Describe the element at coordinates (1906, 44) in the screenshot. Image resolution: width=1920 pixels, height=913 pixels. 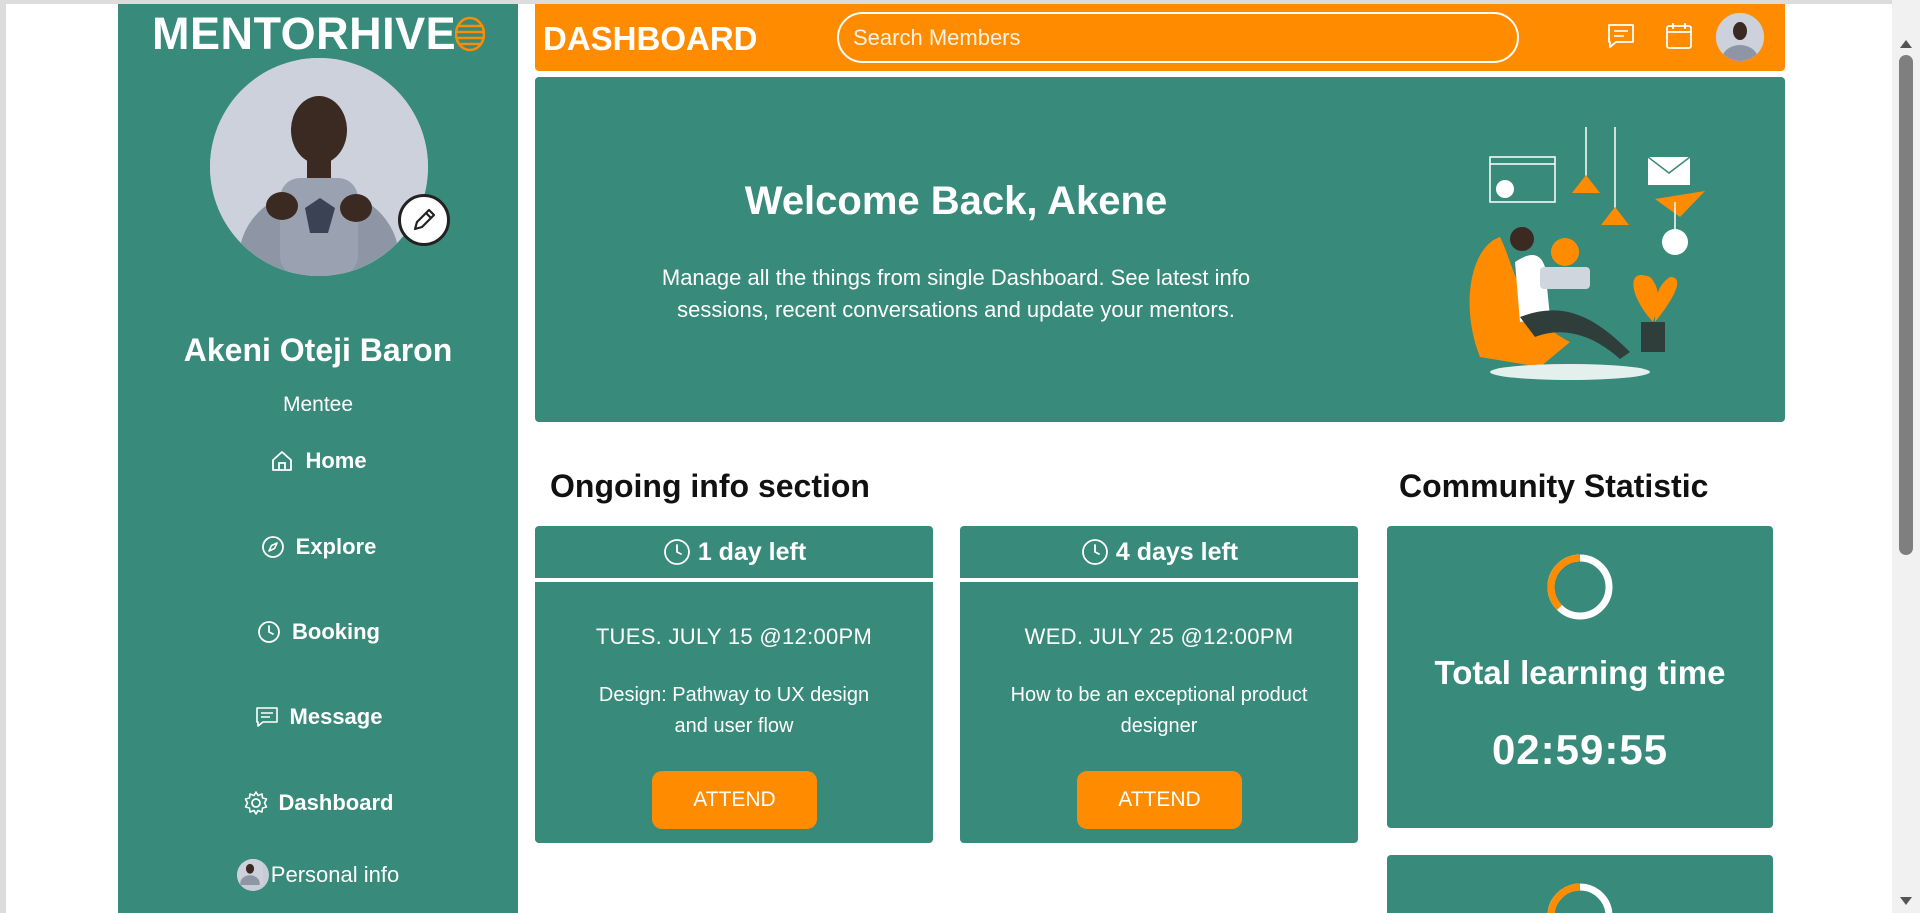
I see `scroll-up-arrow-icon` at that location.